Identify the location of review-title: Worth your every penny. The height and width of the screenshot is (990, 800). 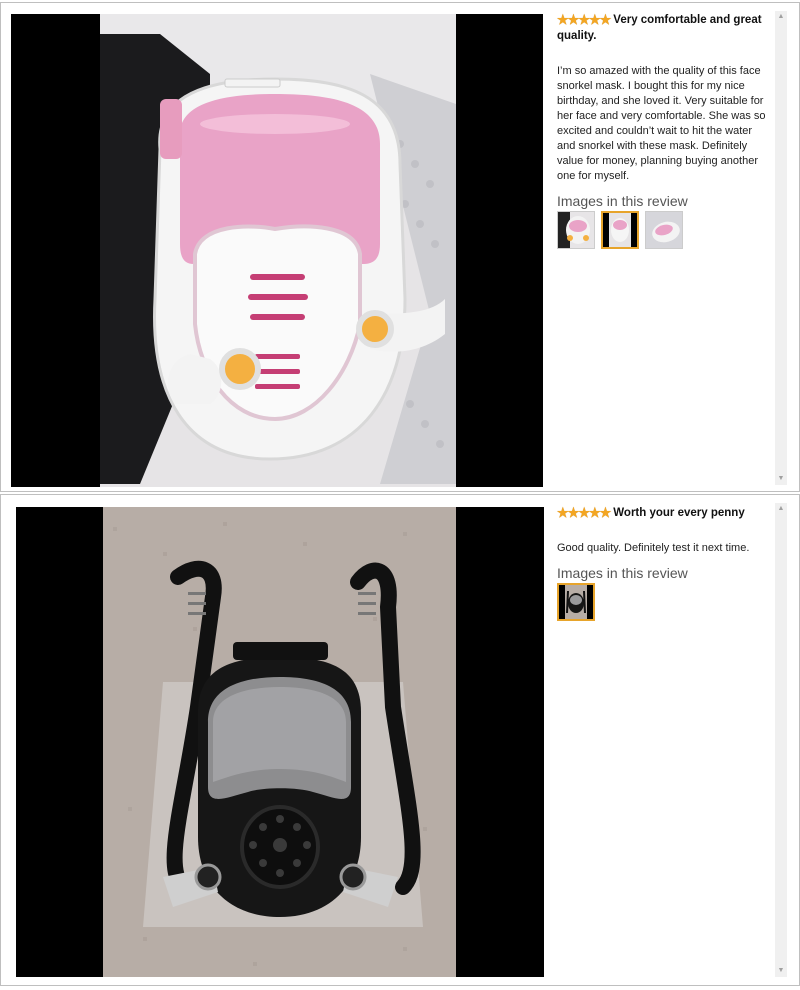
(679, 513).